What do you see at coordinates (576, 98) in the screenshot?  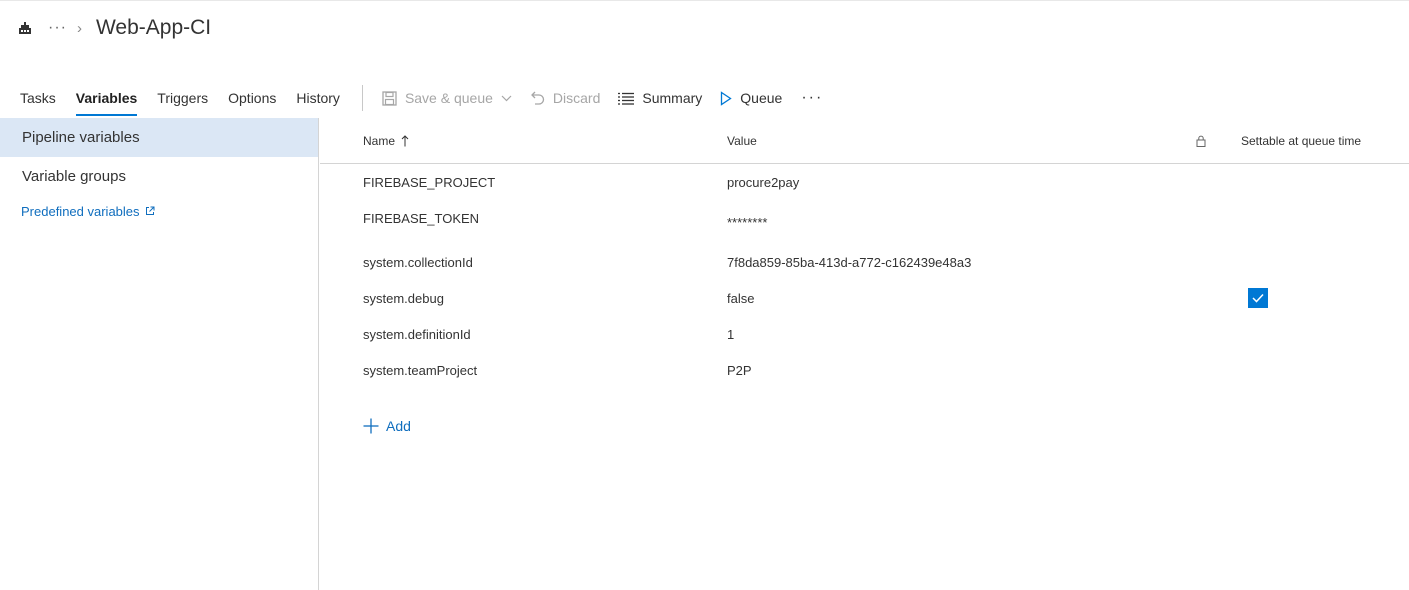 I see `discard-label: Discard` at bounding box center [576, 98].